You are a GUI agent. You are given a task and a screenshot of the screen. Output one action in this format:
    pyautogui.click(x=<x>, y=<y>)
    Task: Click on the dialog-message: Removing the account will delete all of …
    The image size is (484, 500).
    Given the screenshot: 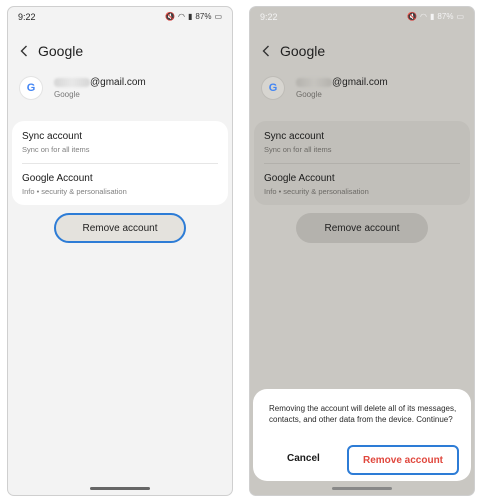 What is the action you would take?
    pyautogui.click(x=363, y=414)
    